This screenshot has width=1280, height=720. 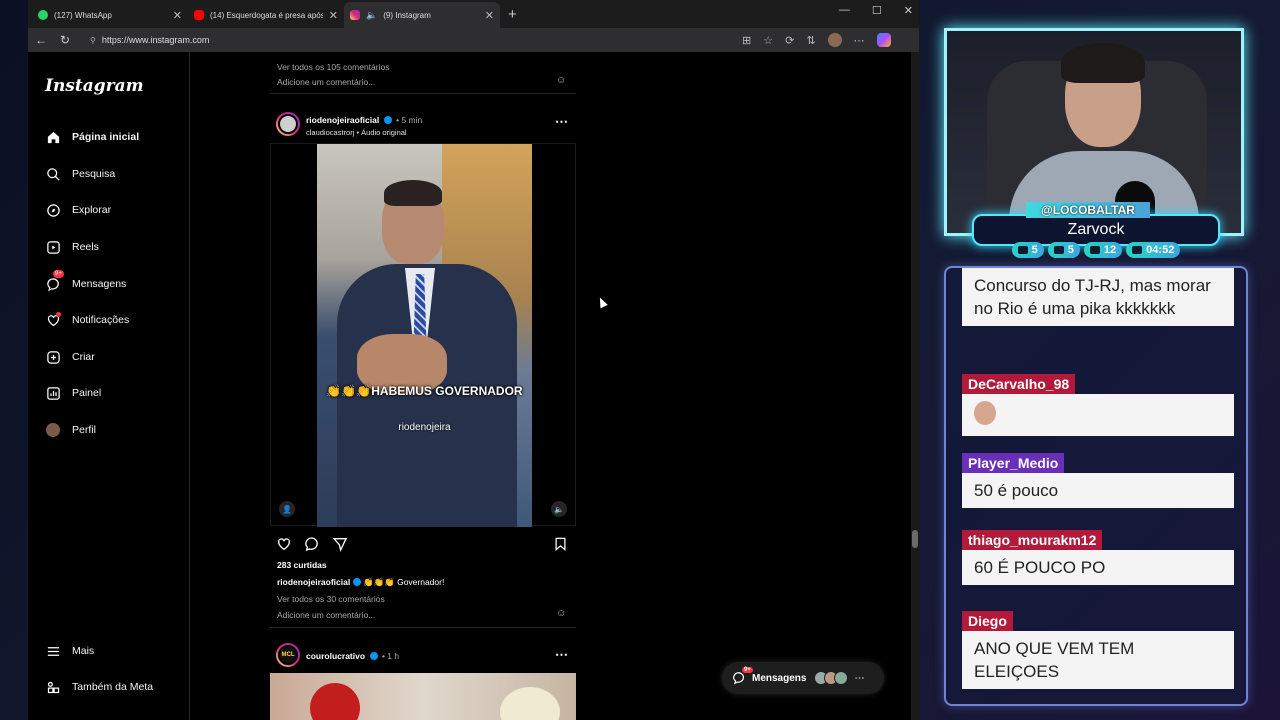 What do you see at coordinates (69, 651) in the screenshot?
I see `nav-more: Mais` at bounding box center [69, 651].